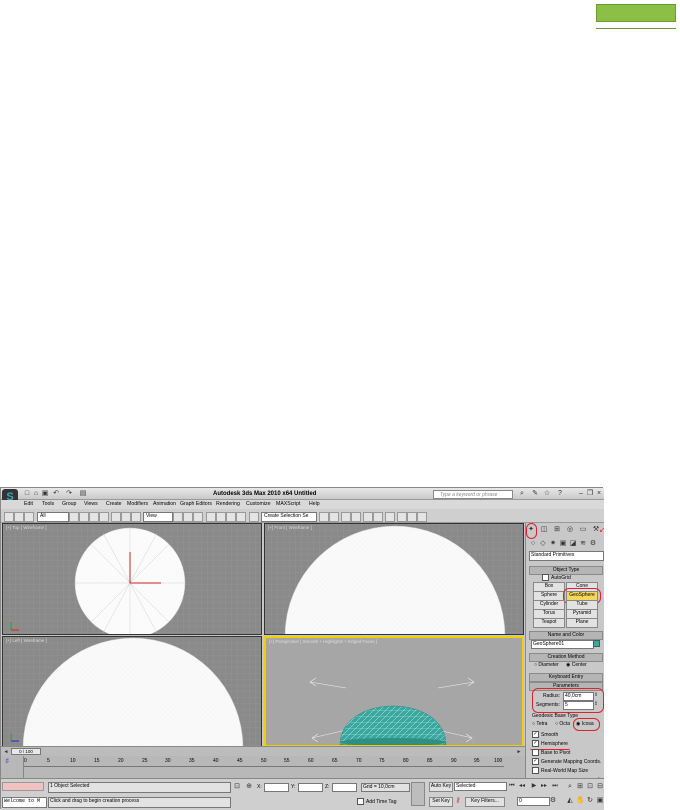 This screenshot has height=810, width=680. Describe the element at coordinates (402, 517) in the screenshot. I see `render-setup-button` at that location.